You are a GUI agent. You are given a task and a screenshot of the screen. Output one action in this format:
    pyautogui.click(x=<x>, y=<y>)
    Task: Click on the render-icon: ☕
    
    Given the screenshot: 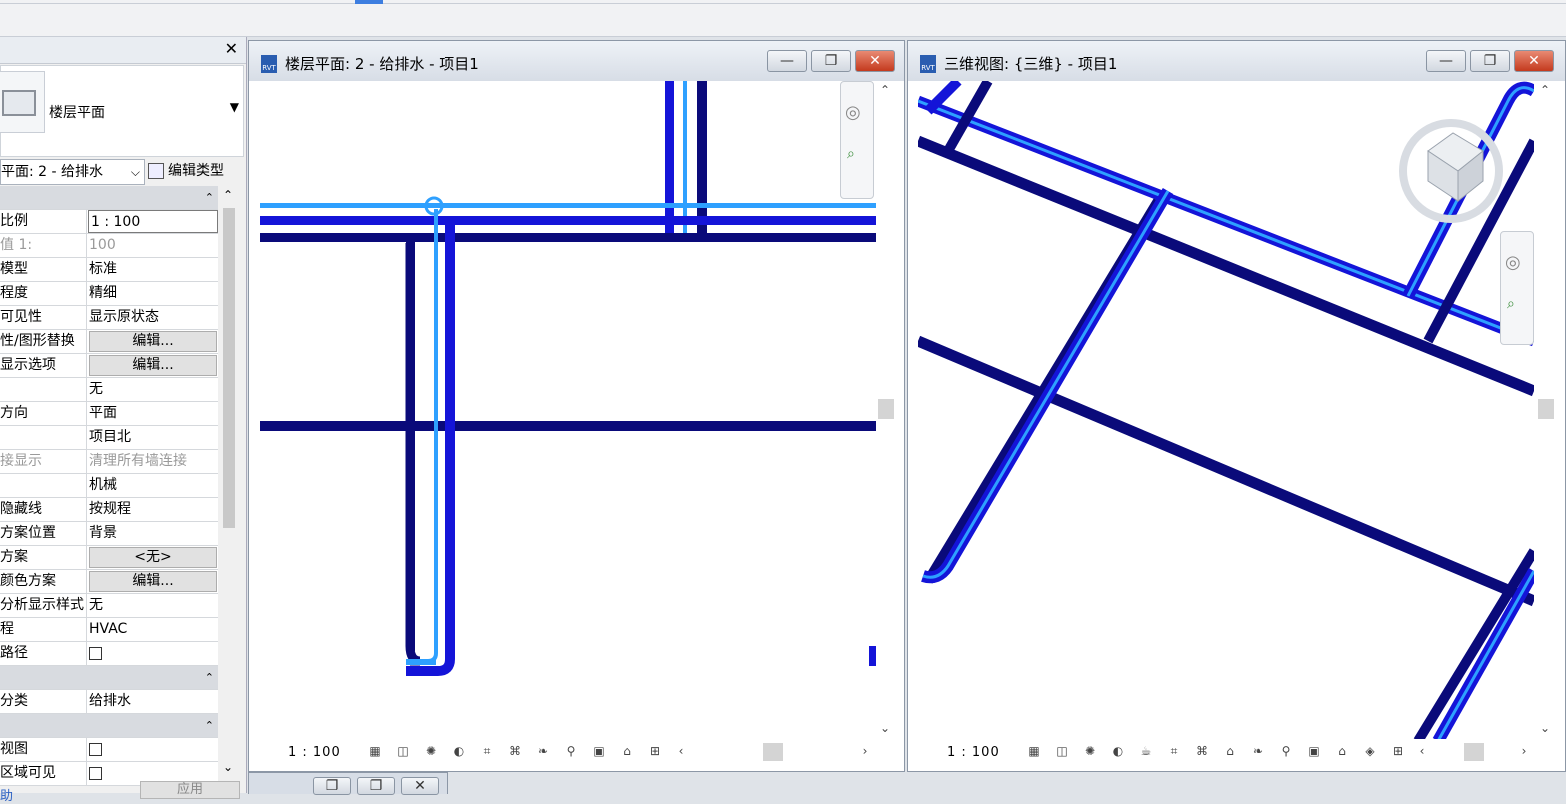 What is the action you would take?
    pyautogui.click(x=1146, y=751)
    